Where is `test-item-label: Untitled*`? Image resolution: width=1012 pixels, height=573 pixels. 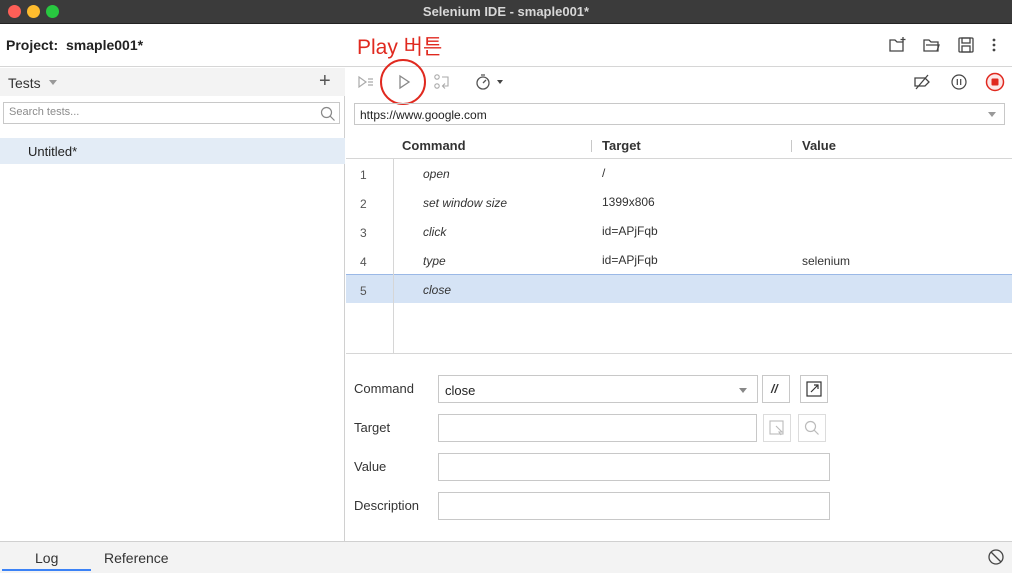
test-item-label: Untitled* is located at coordinates (53, 151).